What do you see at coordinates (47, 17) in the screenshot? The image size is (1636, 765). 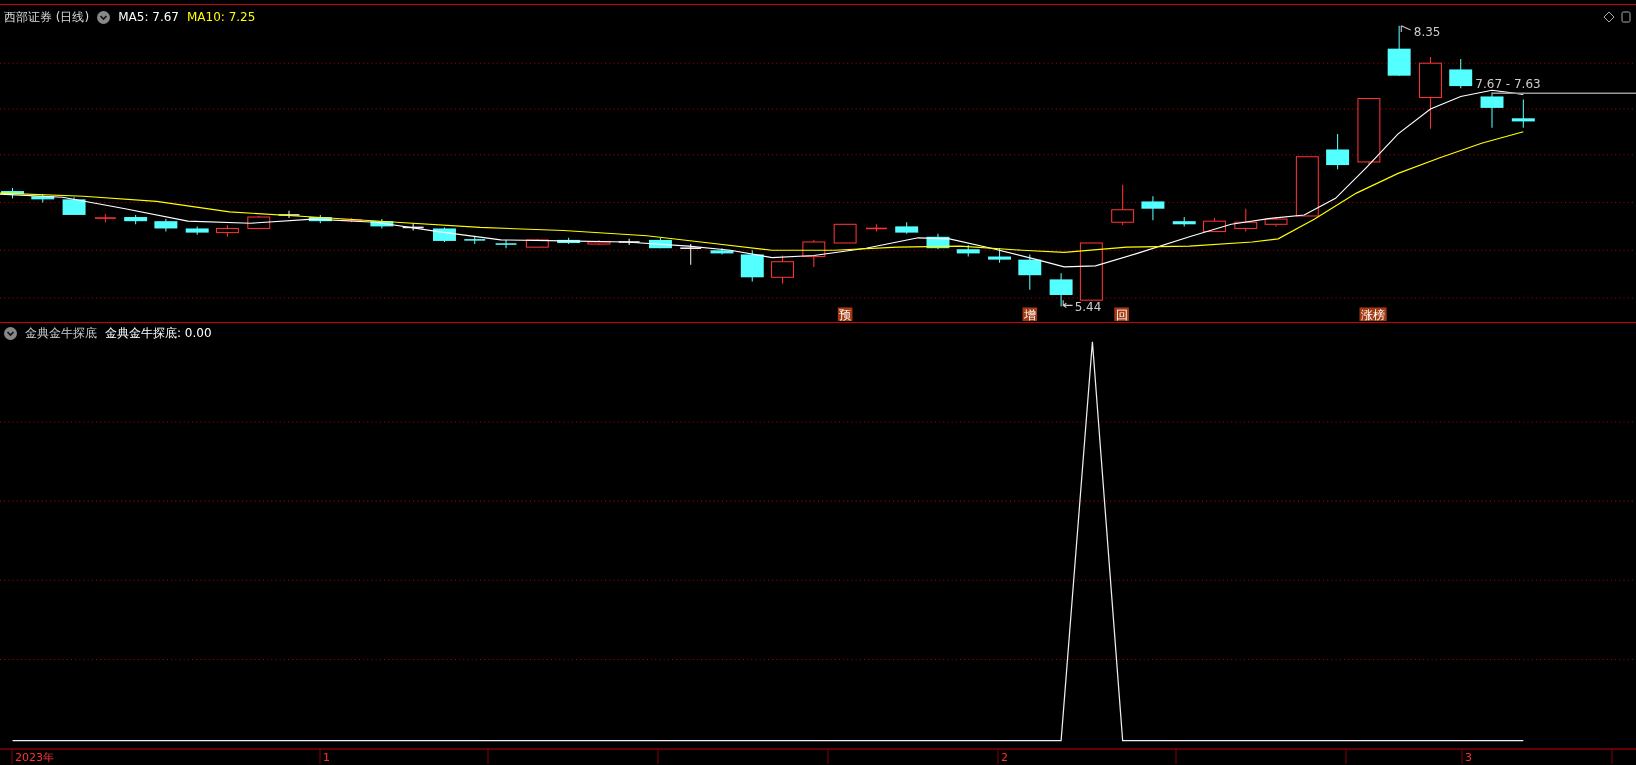 I see `stock-title: 西部证券 (日线)` at bounding box center [47, 17].